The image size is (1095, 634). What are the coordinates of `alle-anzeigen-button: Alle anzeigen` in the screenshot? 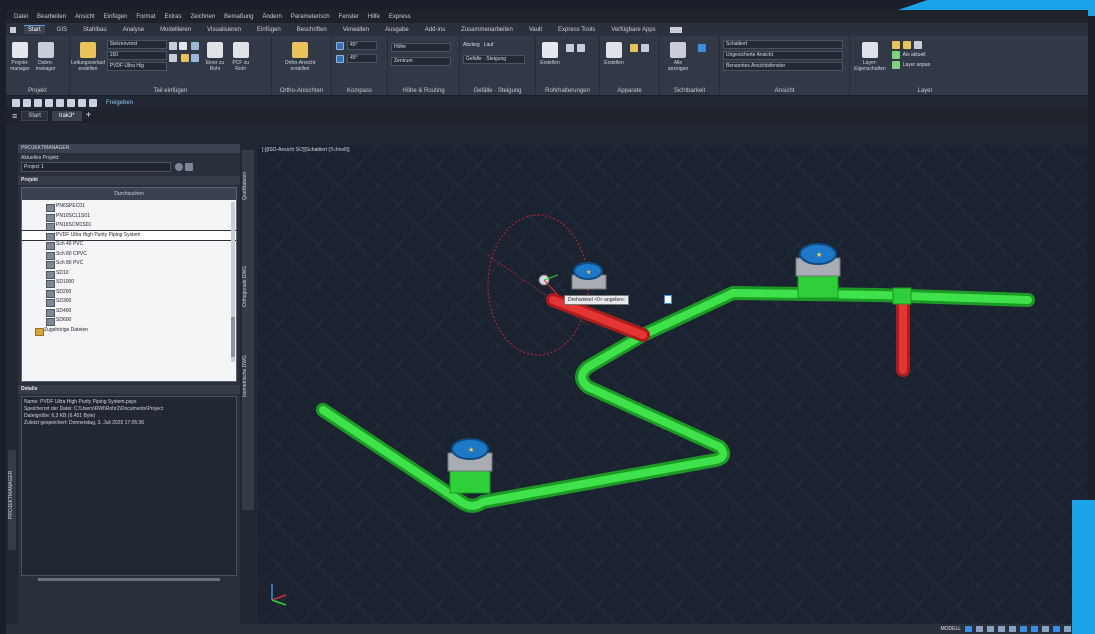 It's located at (678, 55).